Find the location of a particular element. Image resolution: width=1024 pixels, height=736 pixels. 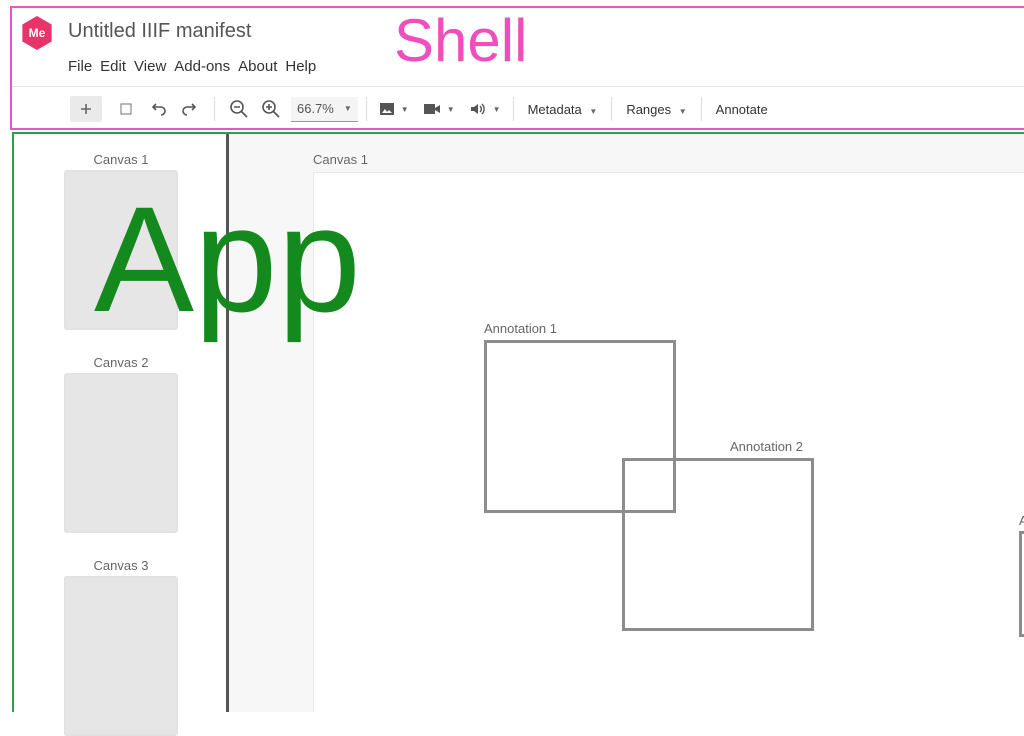

menu-edit: Edit is located at coordinates (113, 66).